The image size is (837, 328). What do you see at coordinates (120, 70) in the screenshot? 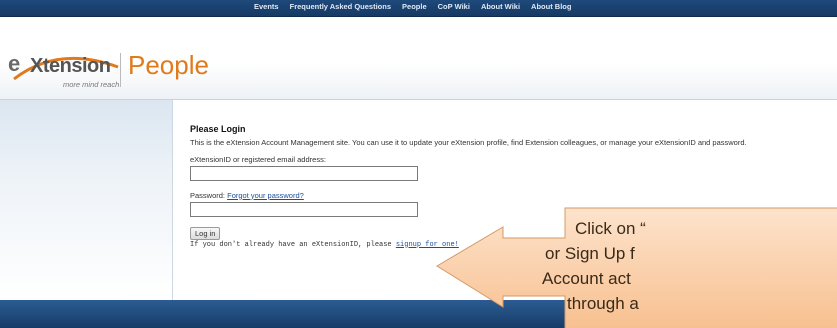
I see `logo-divider` at bounding box center [120, 70].